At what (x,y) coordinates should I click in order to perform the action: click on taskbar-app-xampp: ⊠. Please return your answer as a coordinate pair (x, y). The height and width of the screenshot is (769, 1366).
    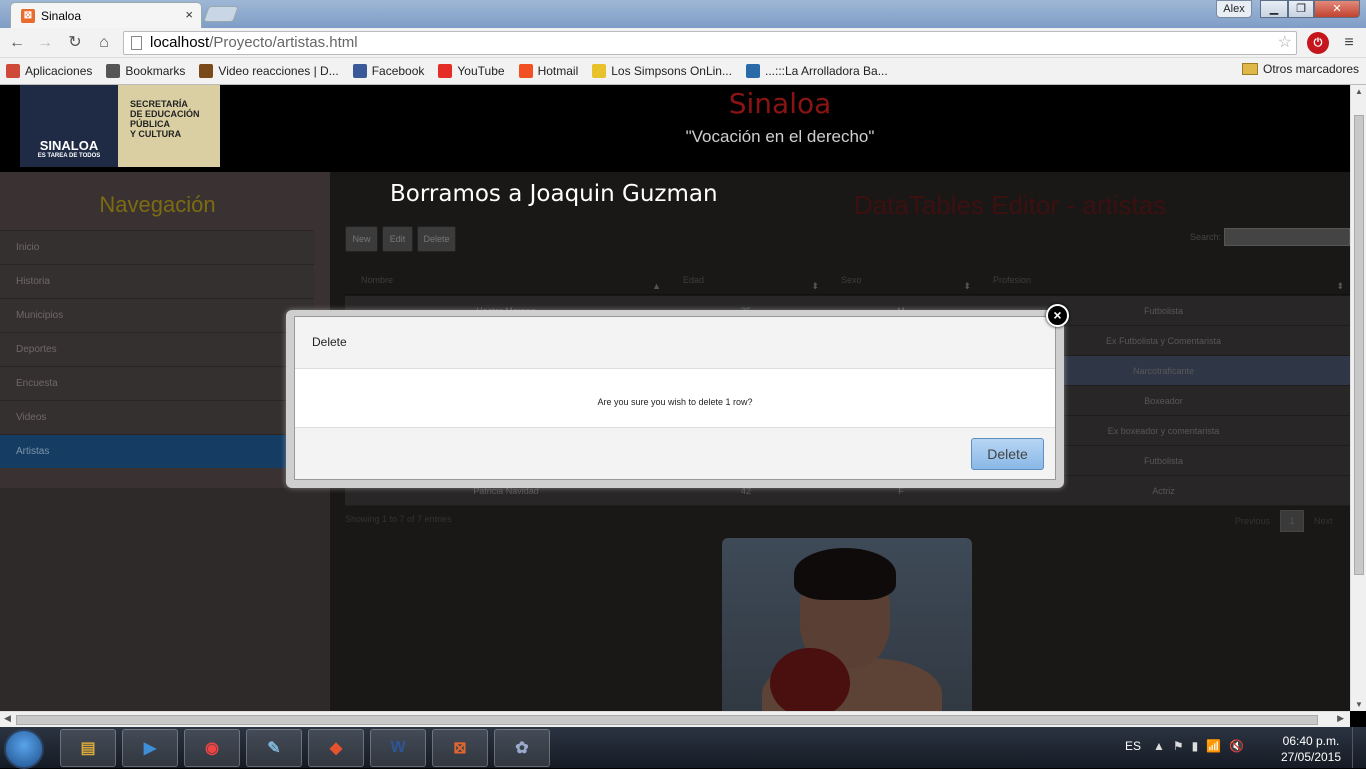
    Looking at the image, I should click on (460, 748).